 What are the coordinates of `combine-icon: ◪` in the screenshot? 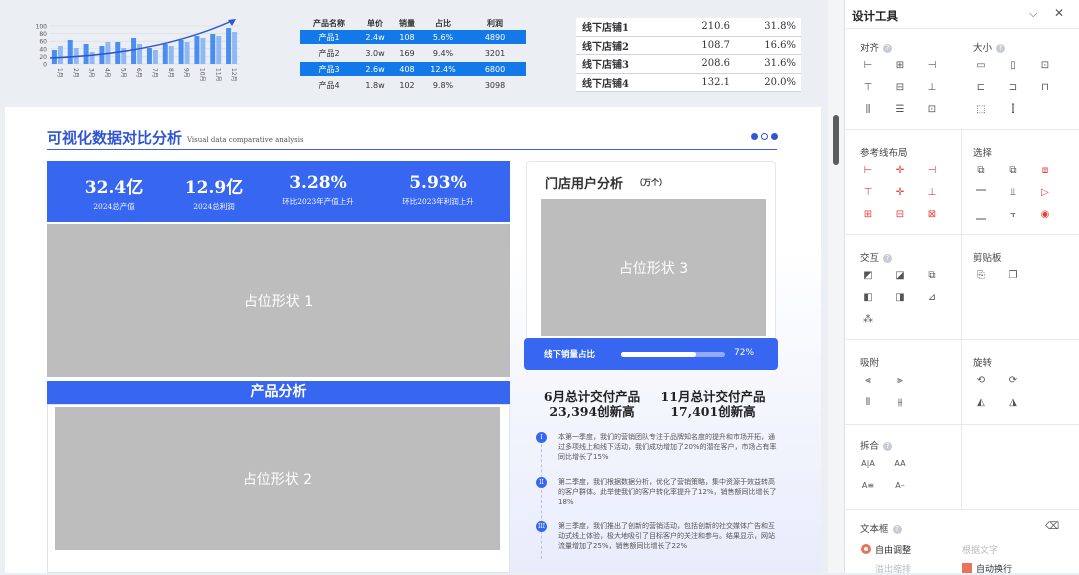 It's located at (900, 276).